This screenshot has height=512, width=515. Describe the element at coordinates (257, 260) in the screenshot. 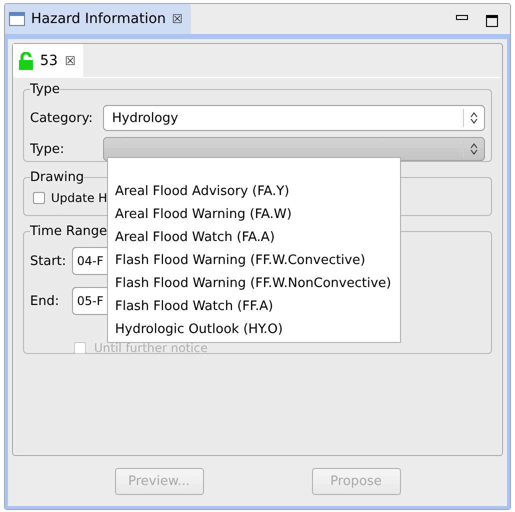

I see `dropdown-option: Flash Flood Warning (FF.W.Convective)` at that location.